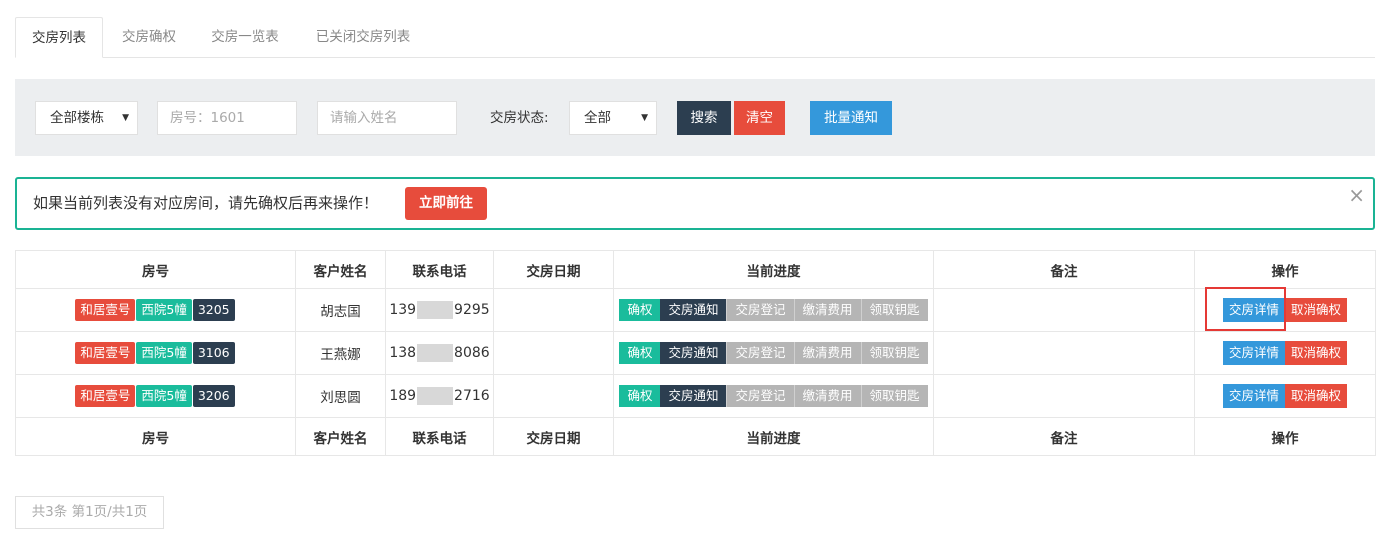 This screenshot has width=1390, height=541. Describe the element at coordinates (149, 37) in the screenshot. I see `tab-handover-confirm: 交房确权` at that location.